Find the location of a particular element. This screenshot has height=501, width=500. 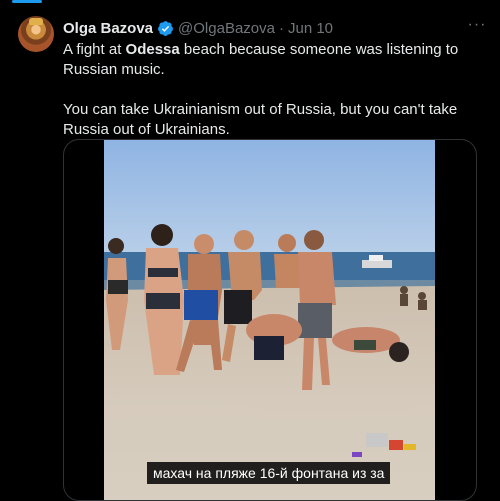

video-caption: махач на пляже 16-й фонтана из за is located at coordinates (269, 473).